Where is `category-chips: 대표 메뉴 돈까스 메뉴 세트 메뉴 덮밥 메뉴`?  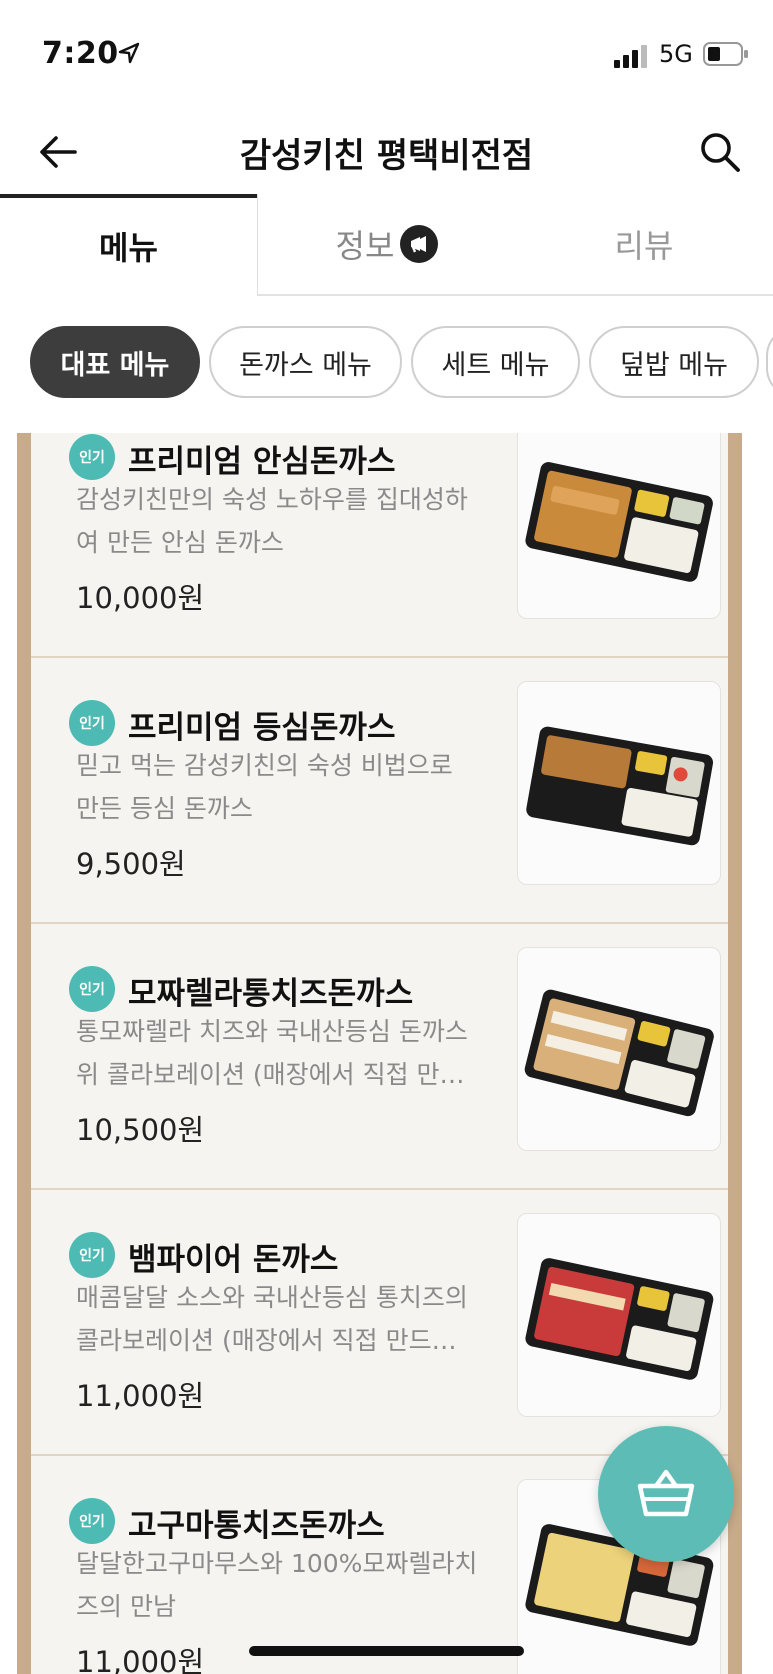 category-chips: 대표 메뉴 돈까스 메뉴 세트 메뉴 덮밥 메뉴 is located at coordinates (386, 364).